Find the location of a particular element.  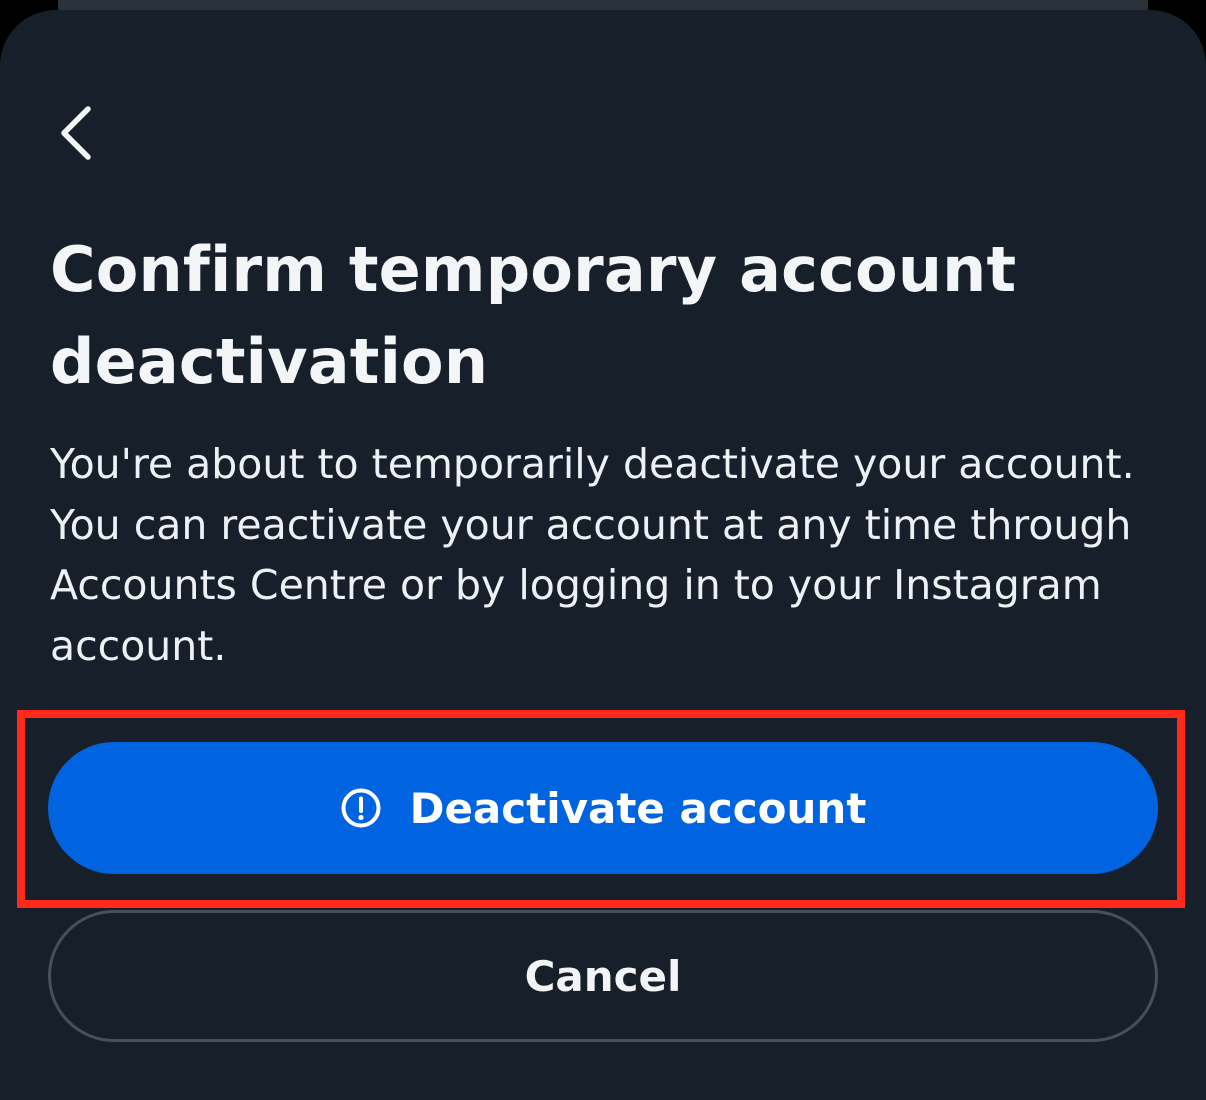

back-button is located at coordinates (74, 133).